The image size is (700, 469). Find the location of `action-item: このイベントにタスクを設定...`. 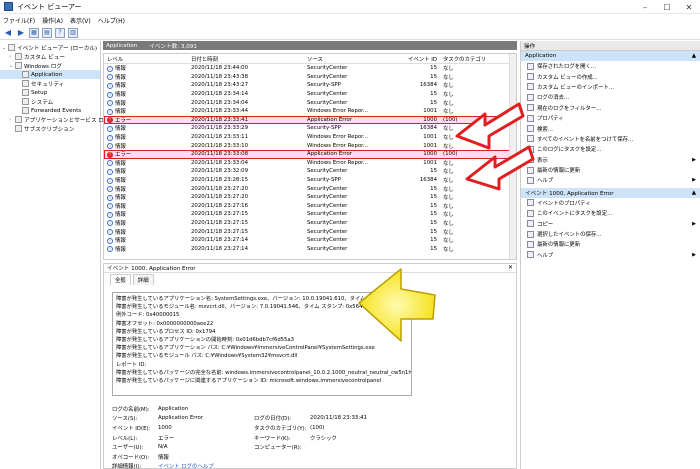

action-item: このイベントにタスクを設定... is located at coordinates (610, 213).